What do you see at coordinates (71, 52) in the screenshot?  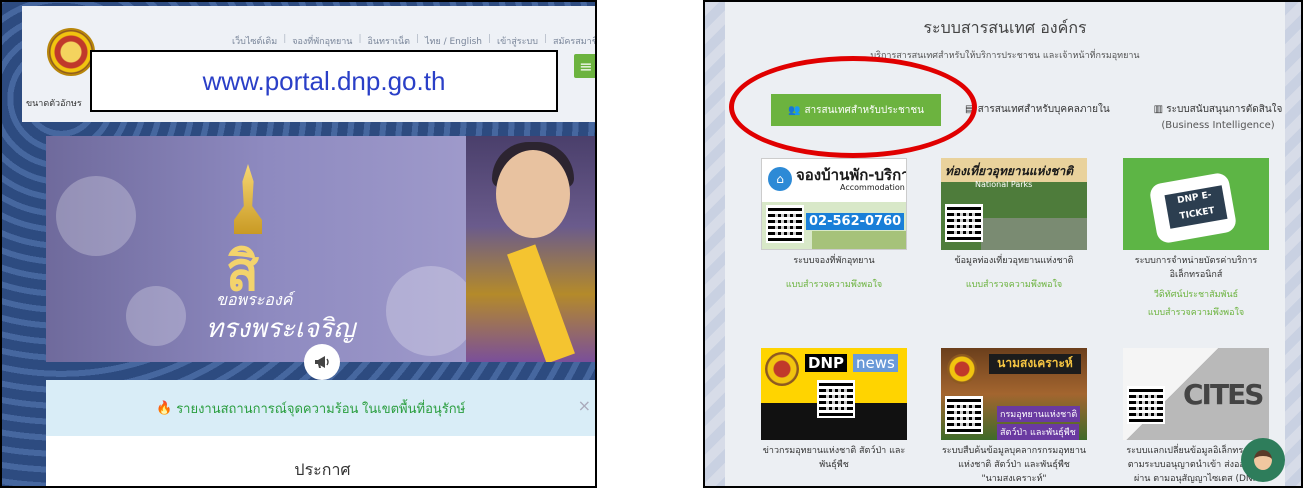 I see `dnp-logo` at bounding box center [71, 52].